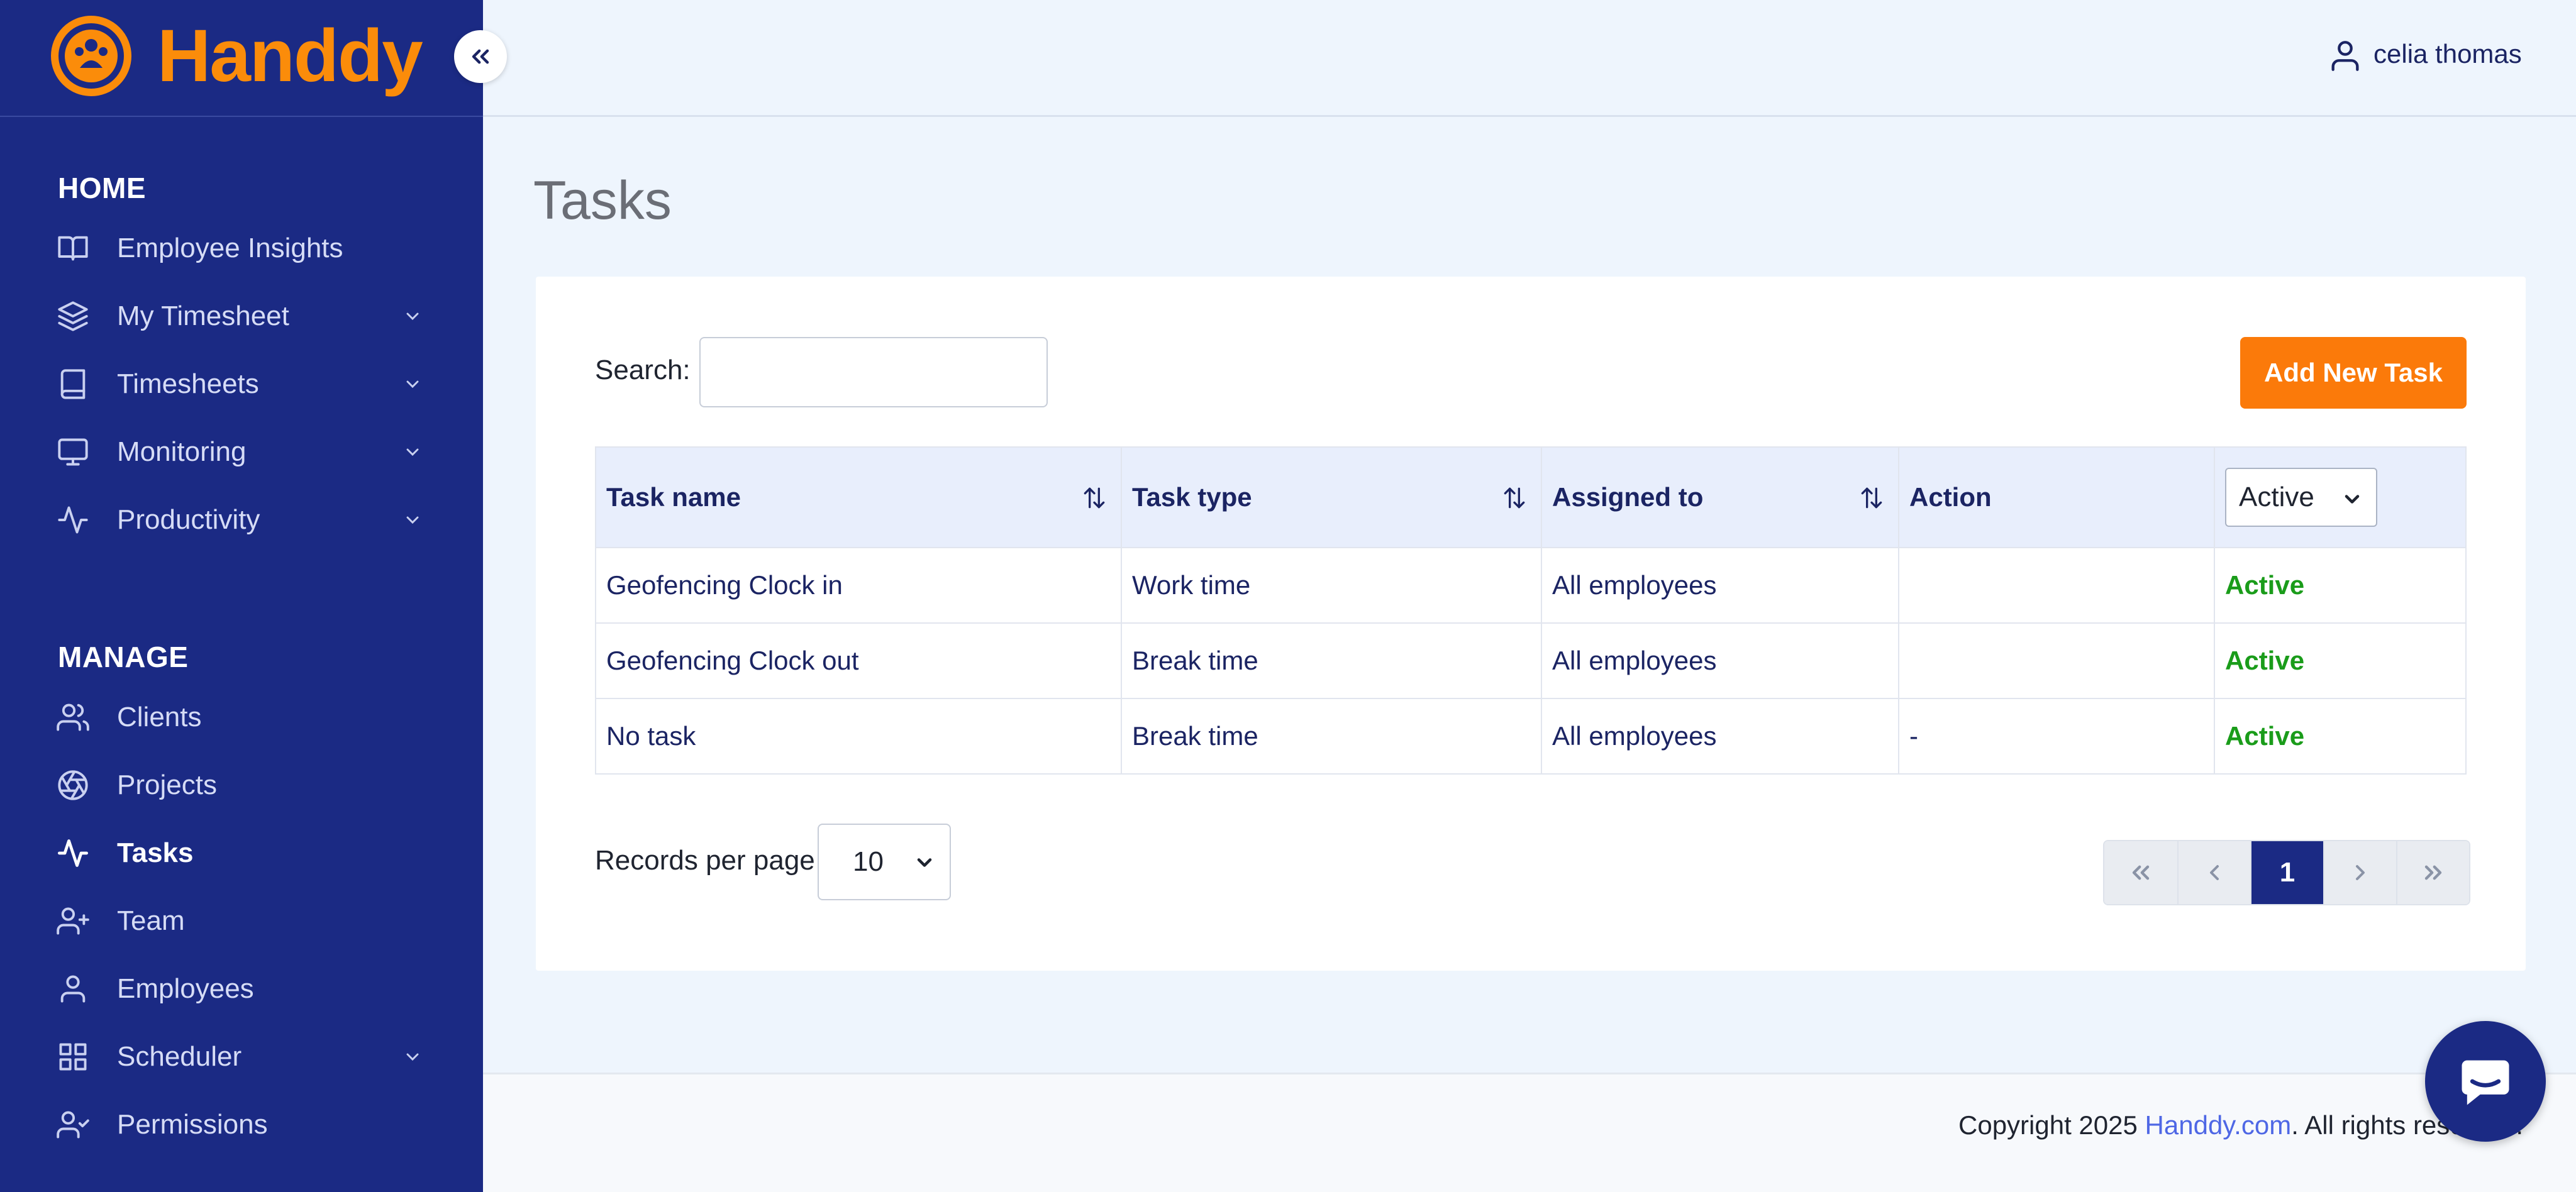  Describe the element at coordinates (91, 56) in the screenshot. I see `handdy-logo-icon` at that location.